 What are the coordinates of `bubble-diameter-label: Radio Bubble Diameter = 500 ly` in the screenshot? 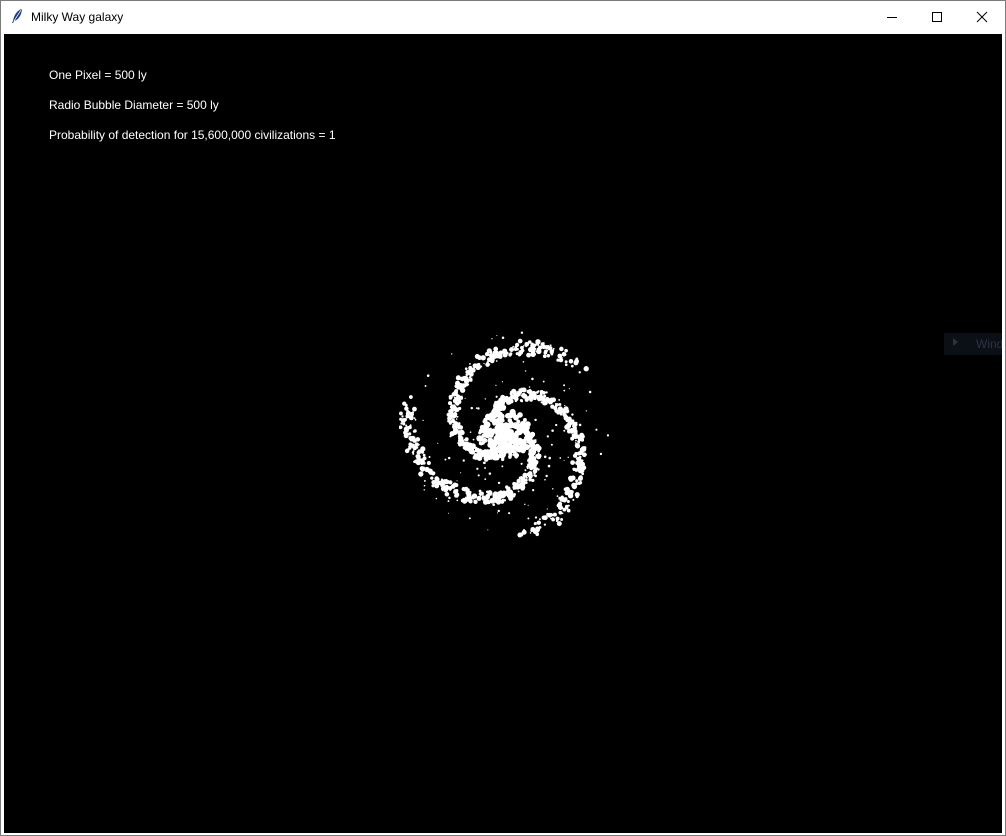 It's located at (134, 105).